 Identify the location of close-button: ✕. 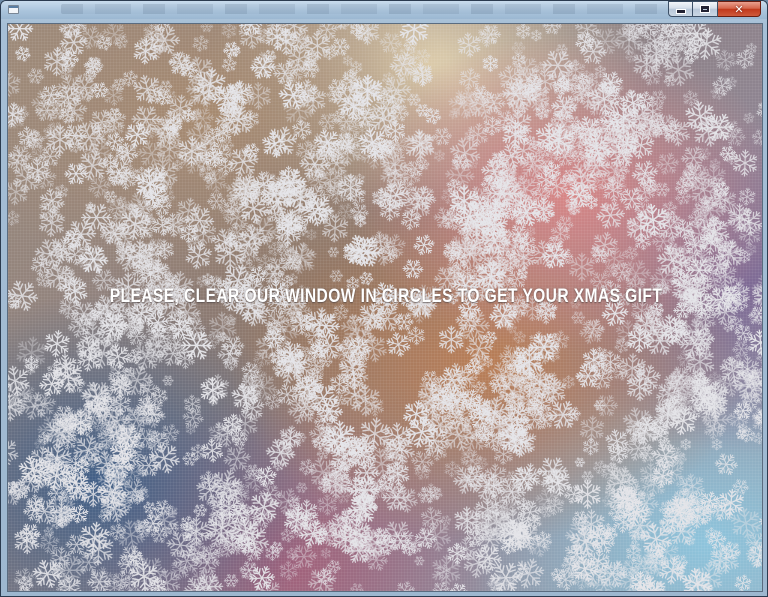
(739, 9).